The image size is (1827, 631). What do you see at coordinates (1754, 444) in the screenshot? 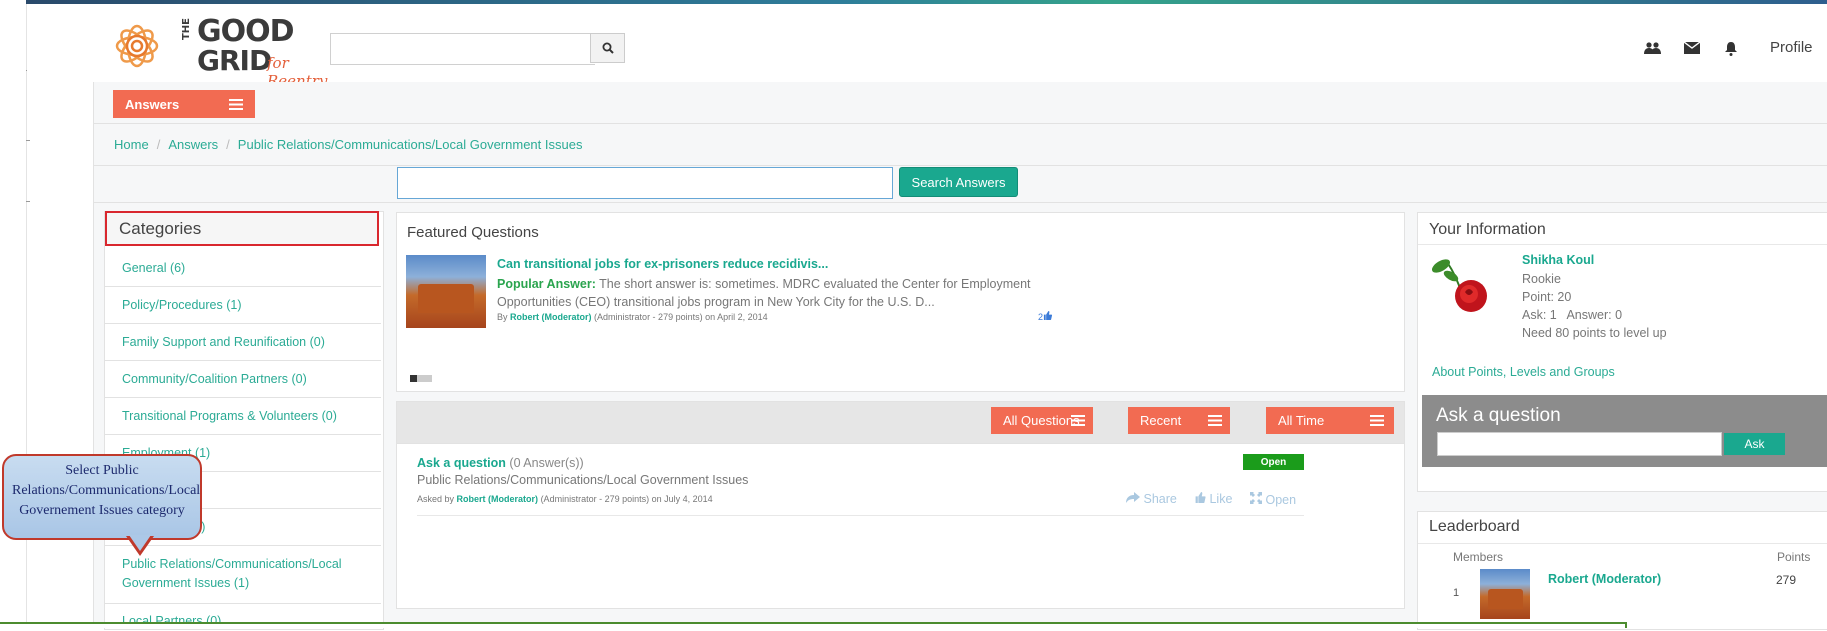
I see `ask-button: Ask` at bounding box center [1754, 444].